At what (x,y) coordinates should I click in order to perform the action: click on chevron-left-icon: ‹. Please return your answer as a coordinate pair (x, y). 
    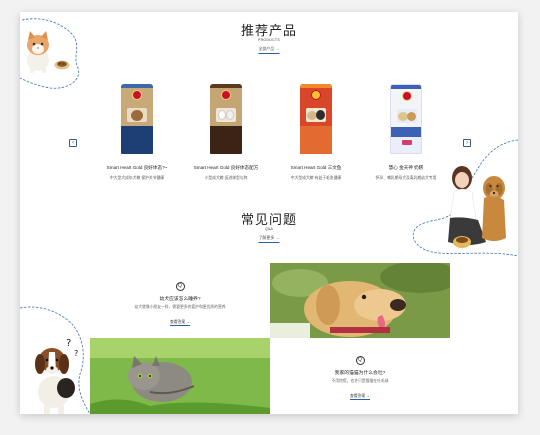
    Looking at the image, I should click on (73, 143).